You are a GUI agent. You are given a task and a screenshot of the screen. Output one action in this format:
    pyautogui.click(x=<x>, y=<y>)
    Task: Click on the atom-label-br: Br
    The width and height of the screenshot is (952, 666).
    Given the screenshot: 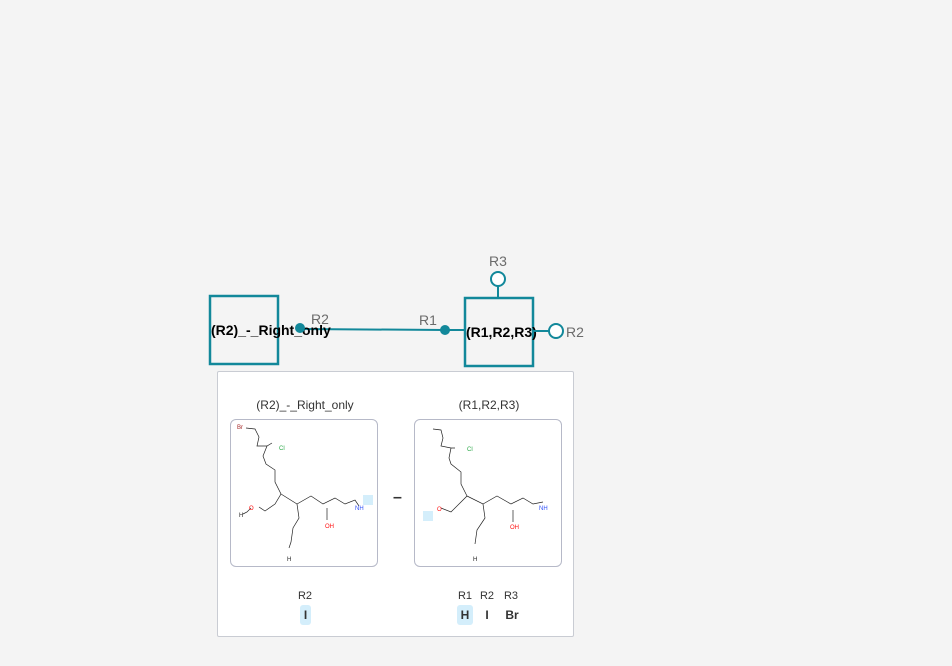 What is the action you would take?
    pyautogui.click(x=240, y=428)
    